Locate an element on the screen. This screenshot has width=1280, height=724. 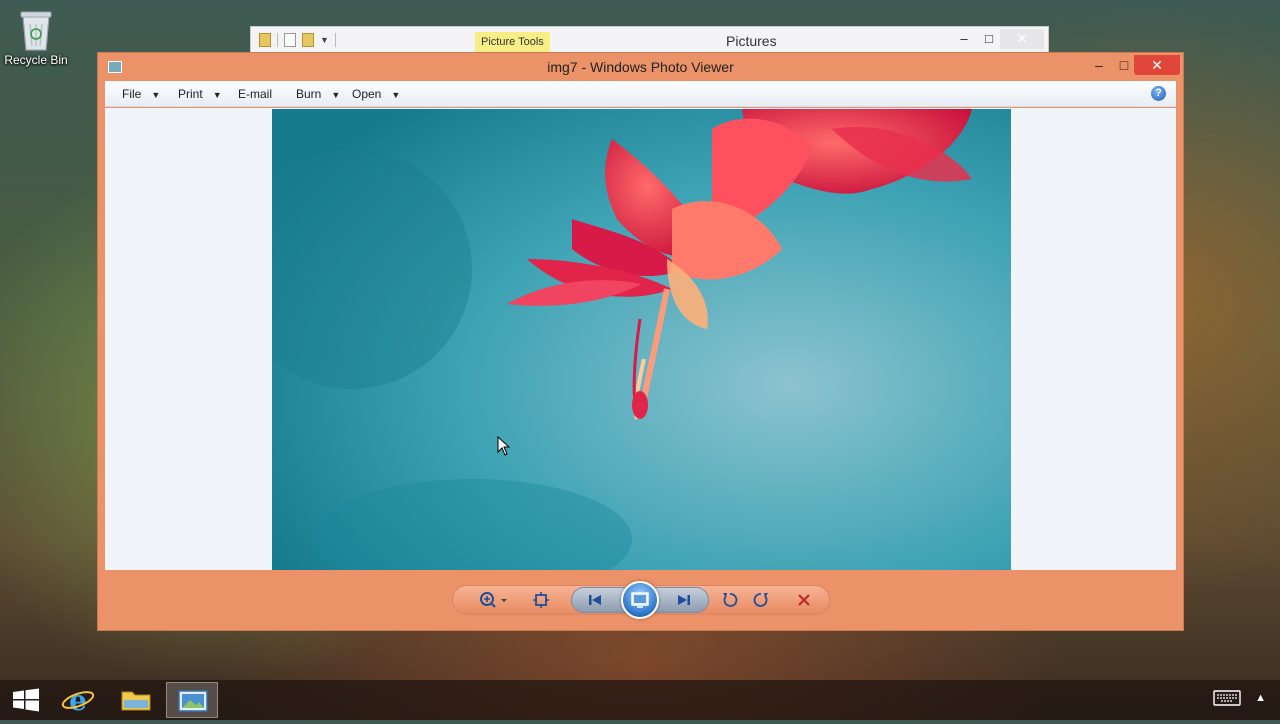
viewer-toolbar is located at coordinates (641, 600).